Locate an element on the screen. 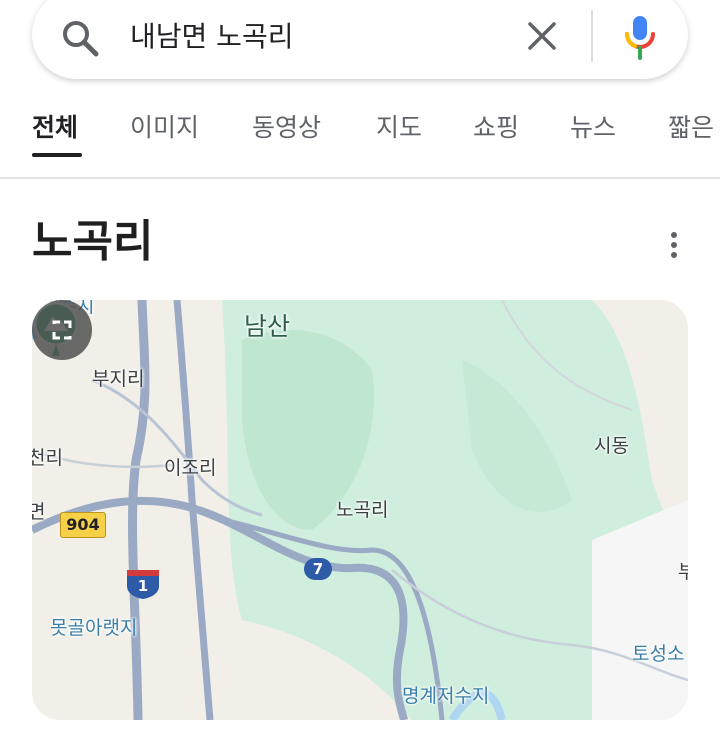 The image size is (720, 747). search-tabs: 전체 이미지 동영상 지도 쇼핑 뉴스 짧은 is located at coordinates (360, 130).